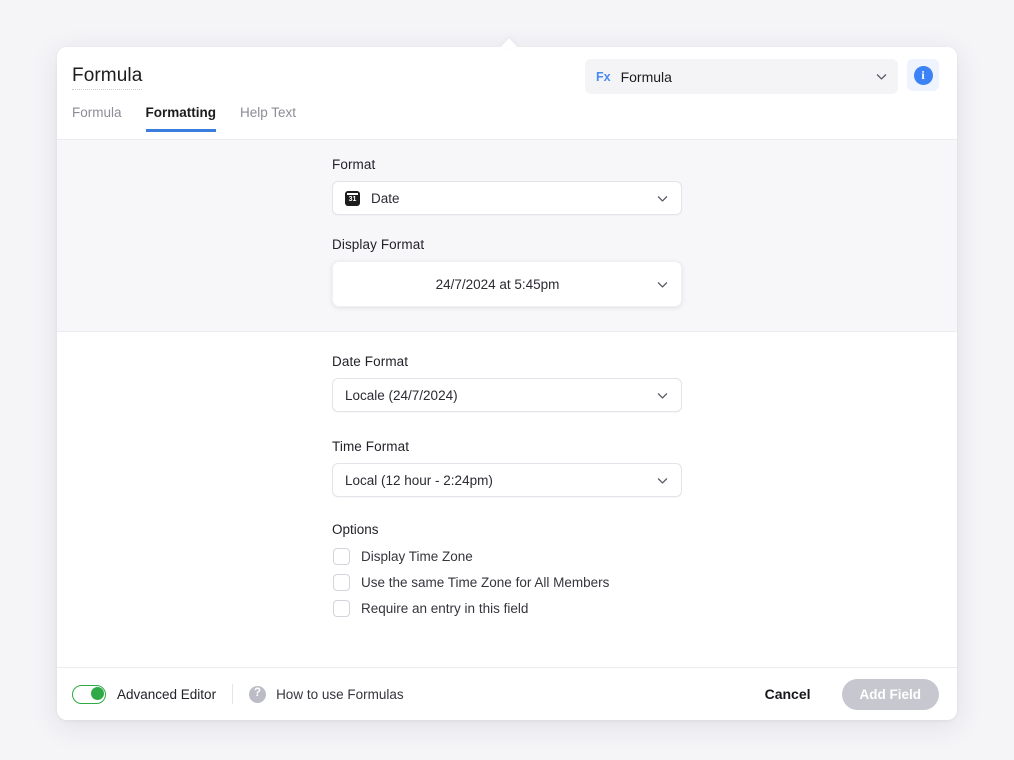 Image resolution: width=1014 pixels, height=760 pixels. Describe the element at coordinates (370, 361) in the screenshot. I see `date-format-label: Date Format` at that location.